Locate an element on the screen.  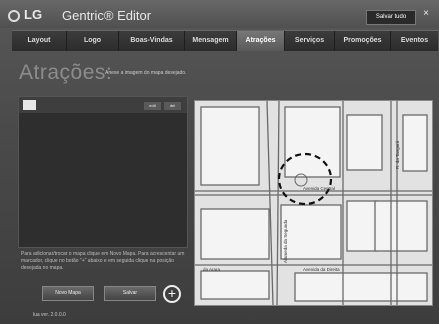
lg-logo-icon is located at coordinates (14, 16).